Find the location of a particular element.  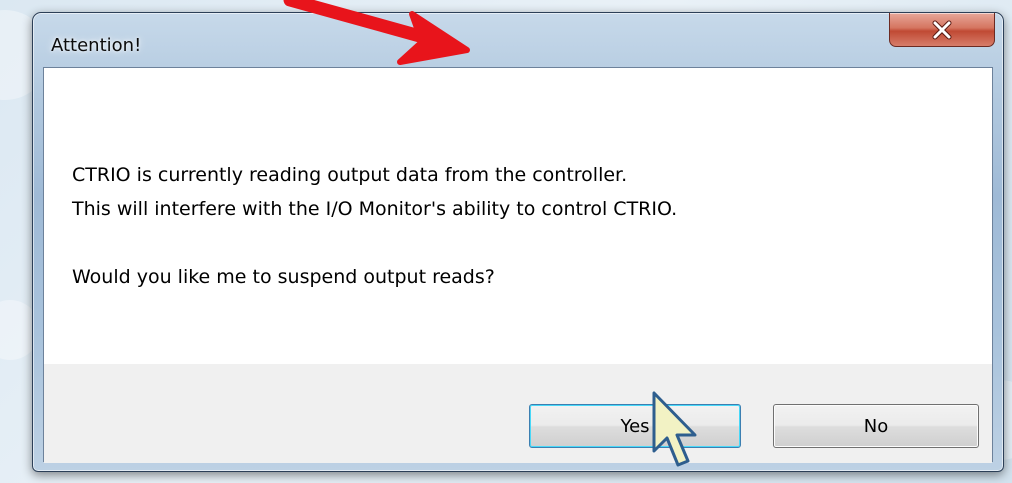

close-button is located at coordinates (942, 30).